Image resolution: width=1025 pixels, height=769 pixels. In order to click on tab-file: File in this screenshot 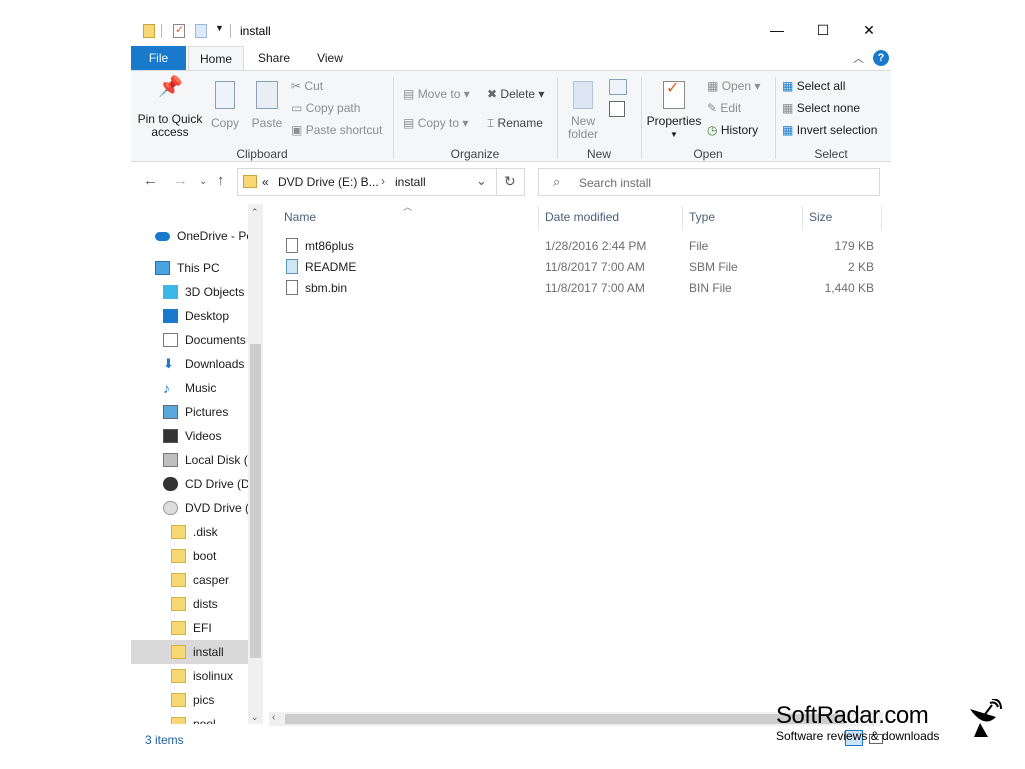, I will do `click(158, 58)`.